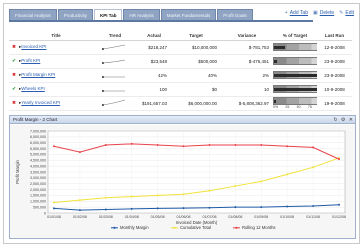 Image resolution: width=363 pixels, height=247 pixels. Describe the element at coordinates (80, 217) in the screenshot. I see `x-tick-label: 01/02/08` at that location.